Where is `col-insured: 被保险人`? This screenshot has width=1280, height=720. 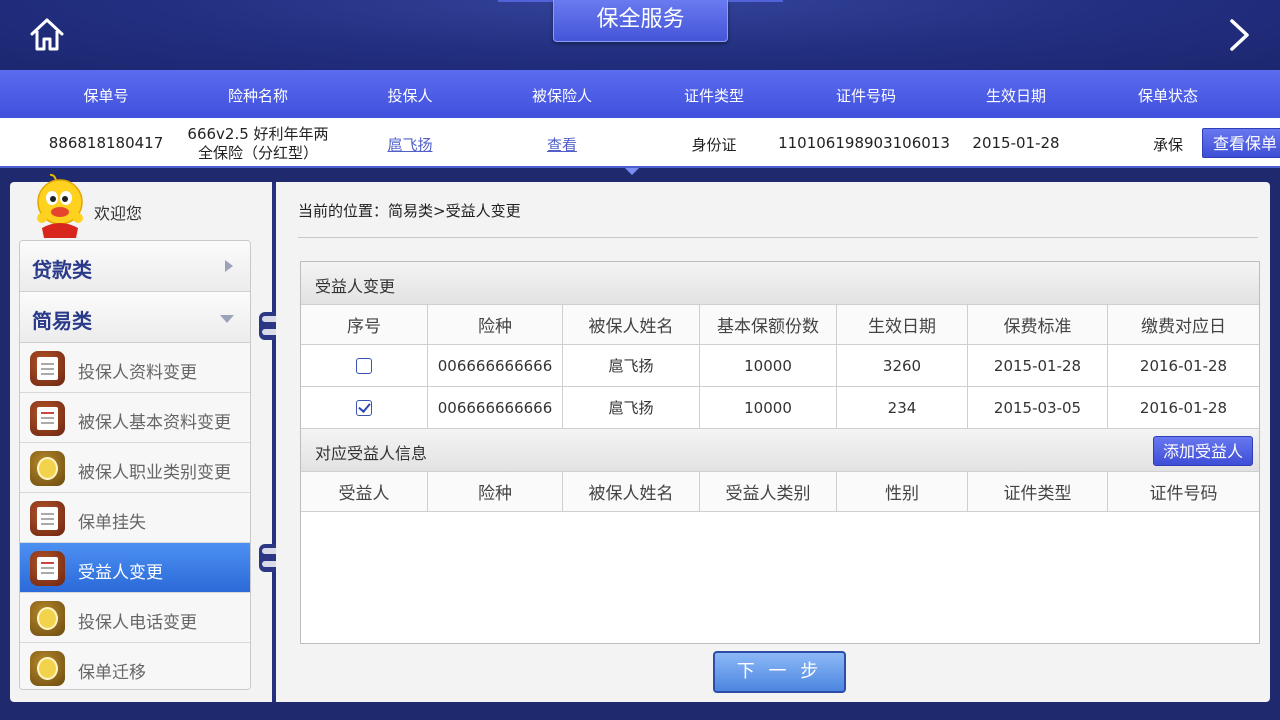 col-insured: 被保险人 is located at coordinates (561, 96).